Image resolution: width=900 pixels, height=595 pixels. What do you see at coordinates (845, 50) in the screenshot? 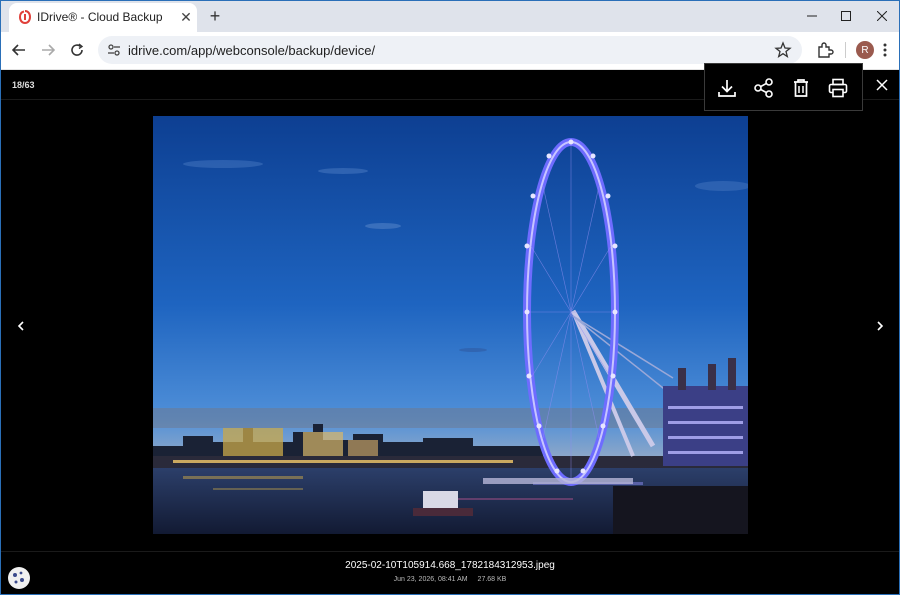
I see `toolbar-separator` at bounding box center [845, 50].